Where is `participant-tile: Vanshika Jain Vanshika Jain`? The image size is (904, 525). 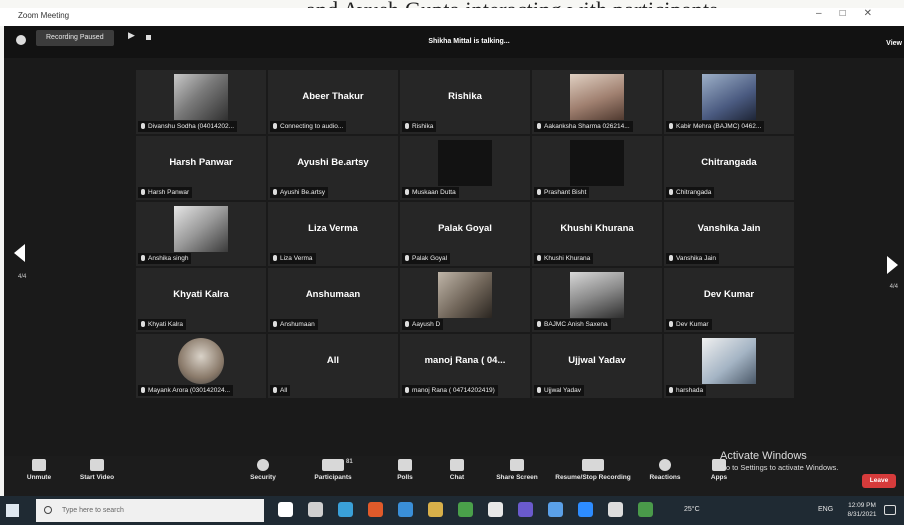
participant-tile: Vanshika Jain Vanshika Jain is located at coordinates (729, 234).